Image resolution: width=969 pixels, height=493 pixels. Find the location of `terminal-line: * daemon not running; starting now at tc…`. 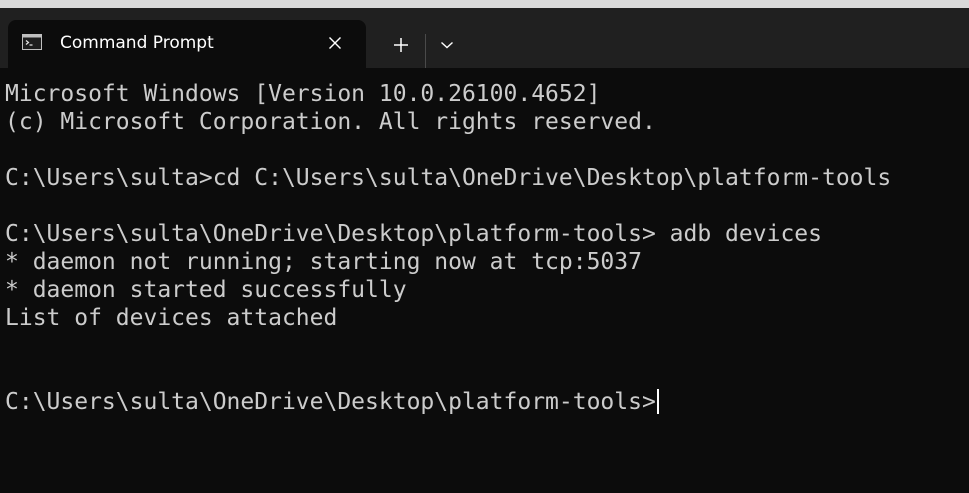

terminal-line: * daemon not running; starting now at tc… is located at coordinates (323, 262).